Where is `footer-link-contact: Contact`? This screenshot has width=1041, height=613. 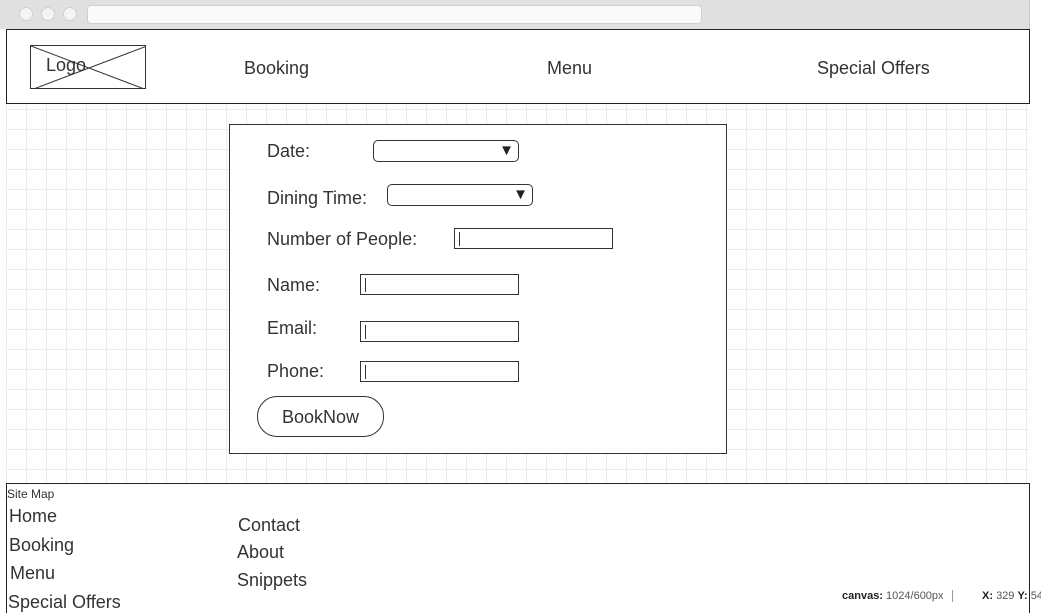
footer-link-contact: Contact is located at coordinates (269, 525).